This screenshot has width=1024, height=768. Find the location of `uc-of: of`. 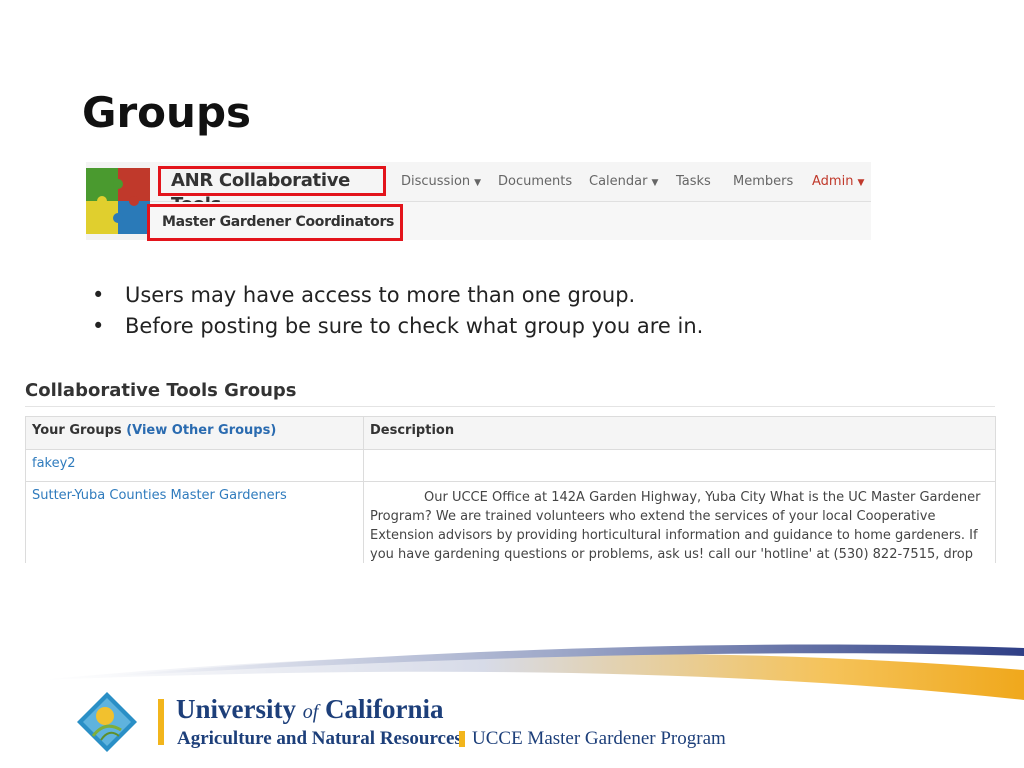

uc-of: of is located at coordinates (310, 712).